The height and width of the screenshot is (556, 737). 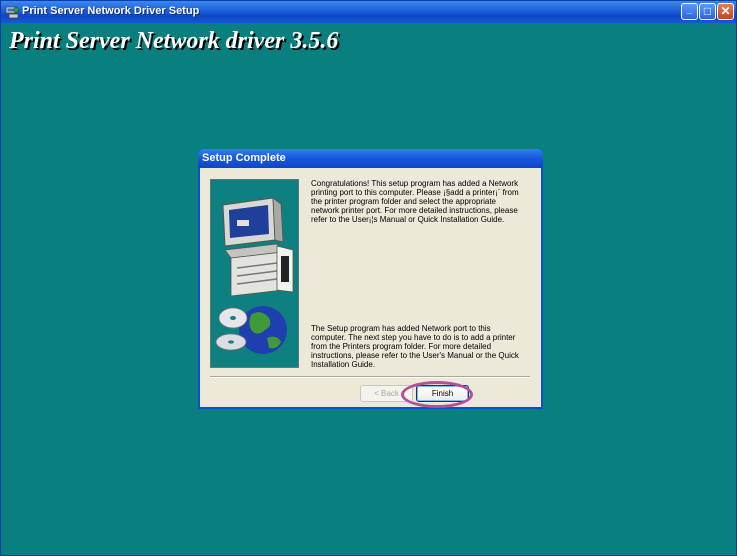 I want to click on button-separator, so click(x=370, y=377).